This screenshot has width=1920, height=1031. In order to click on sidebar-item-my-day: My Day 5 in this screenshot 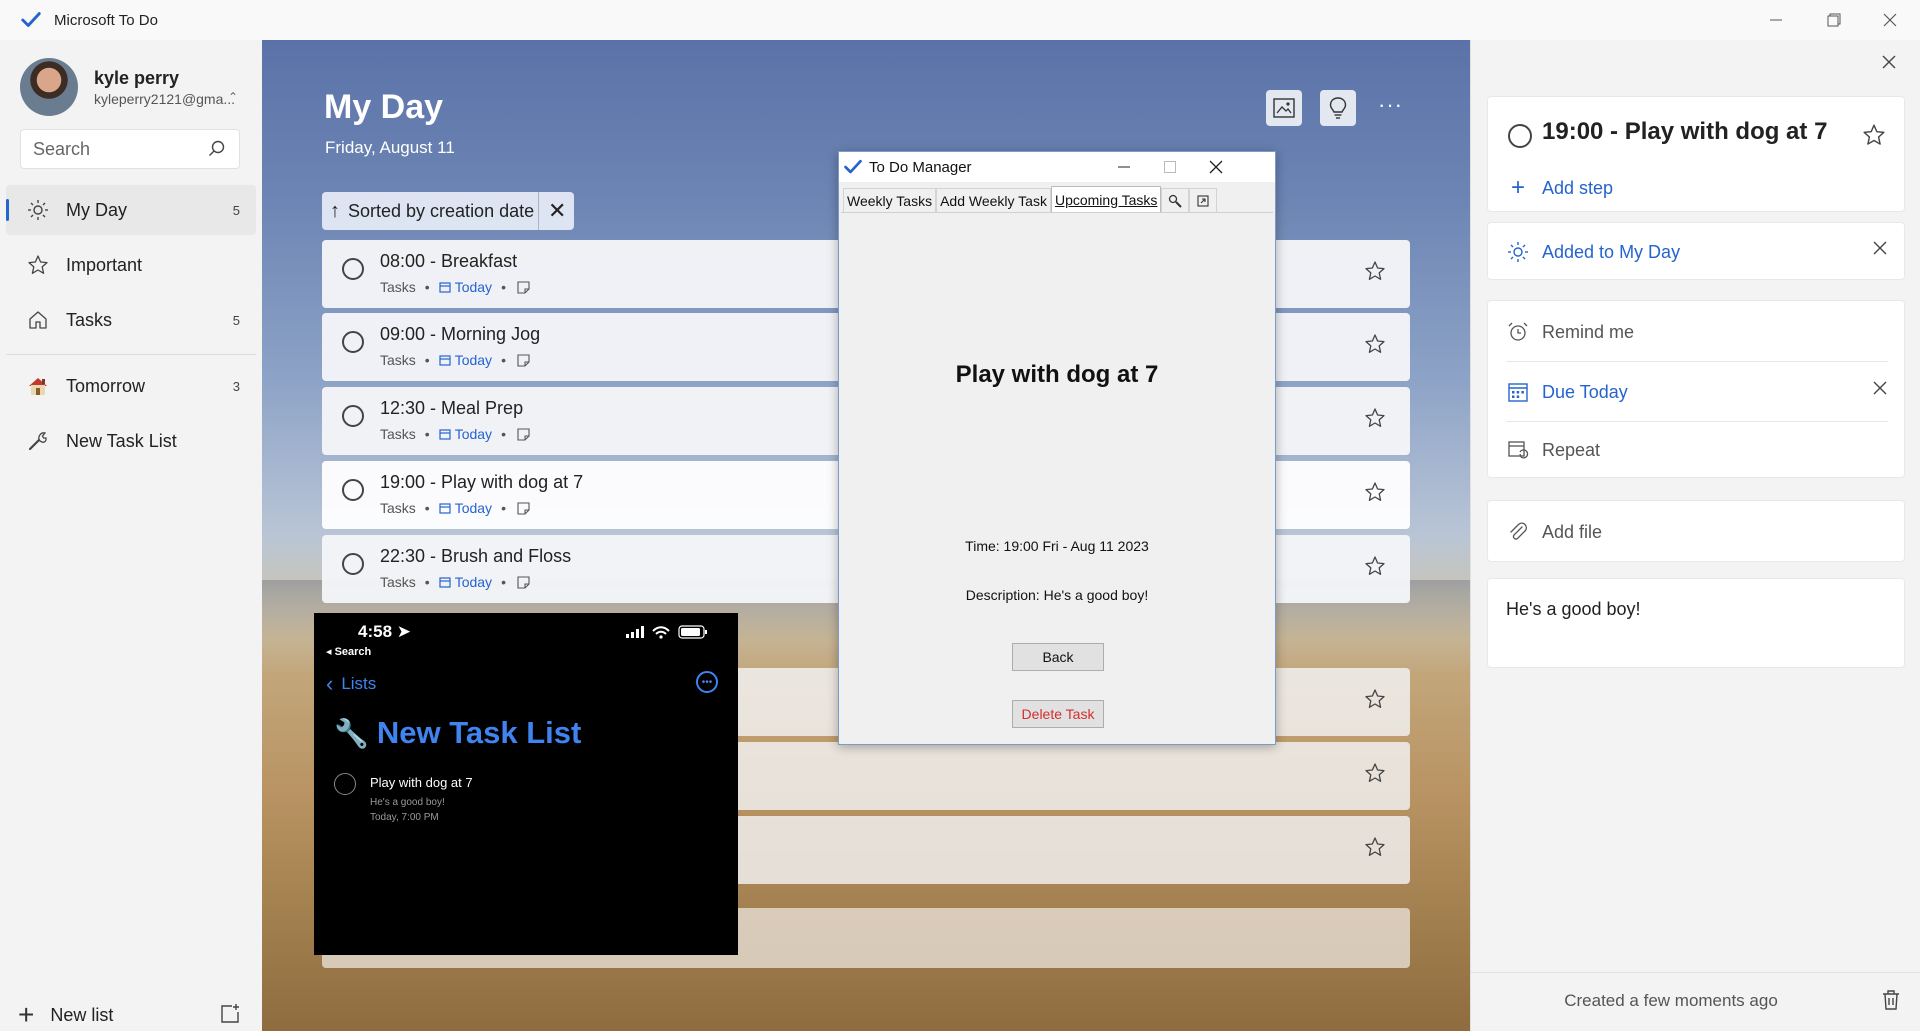, I will do `click(131, 210)`.